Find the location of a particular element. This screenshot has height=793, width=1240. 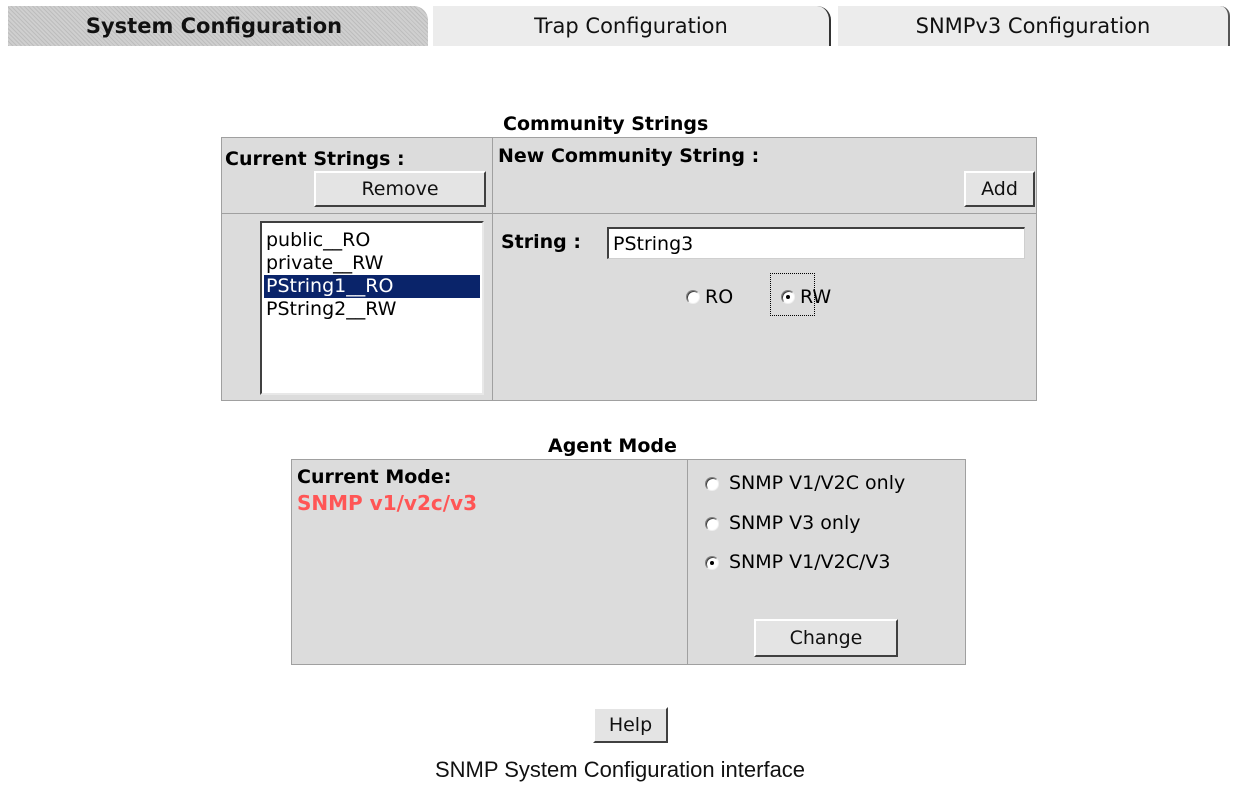

string-label: String : is located at coordinates (541, 242).